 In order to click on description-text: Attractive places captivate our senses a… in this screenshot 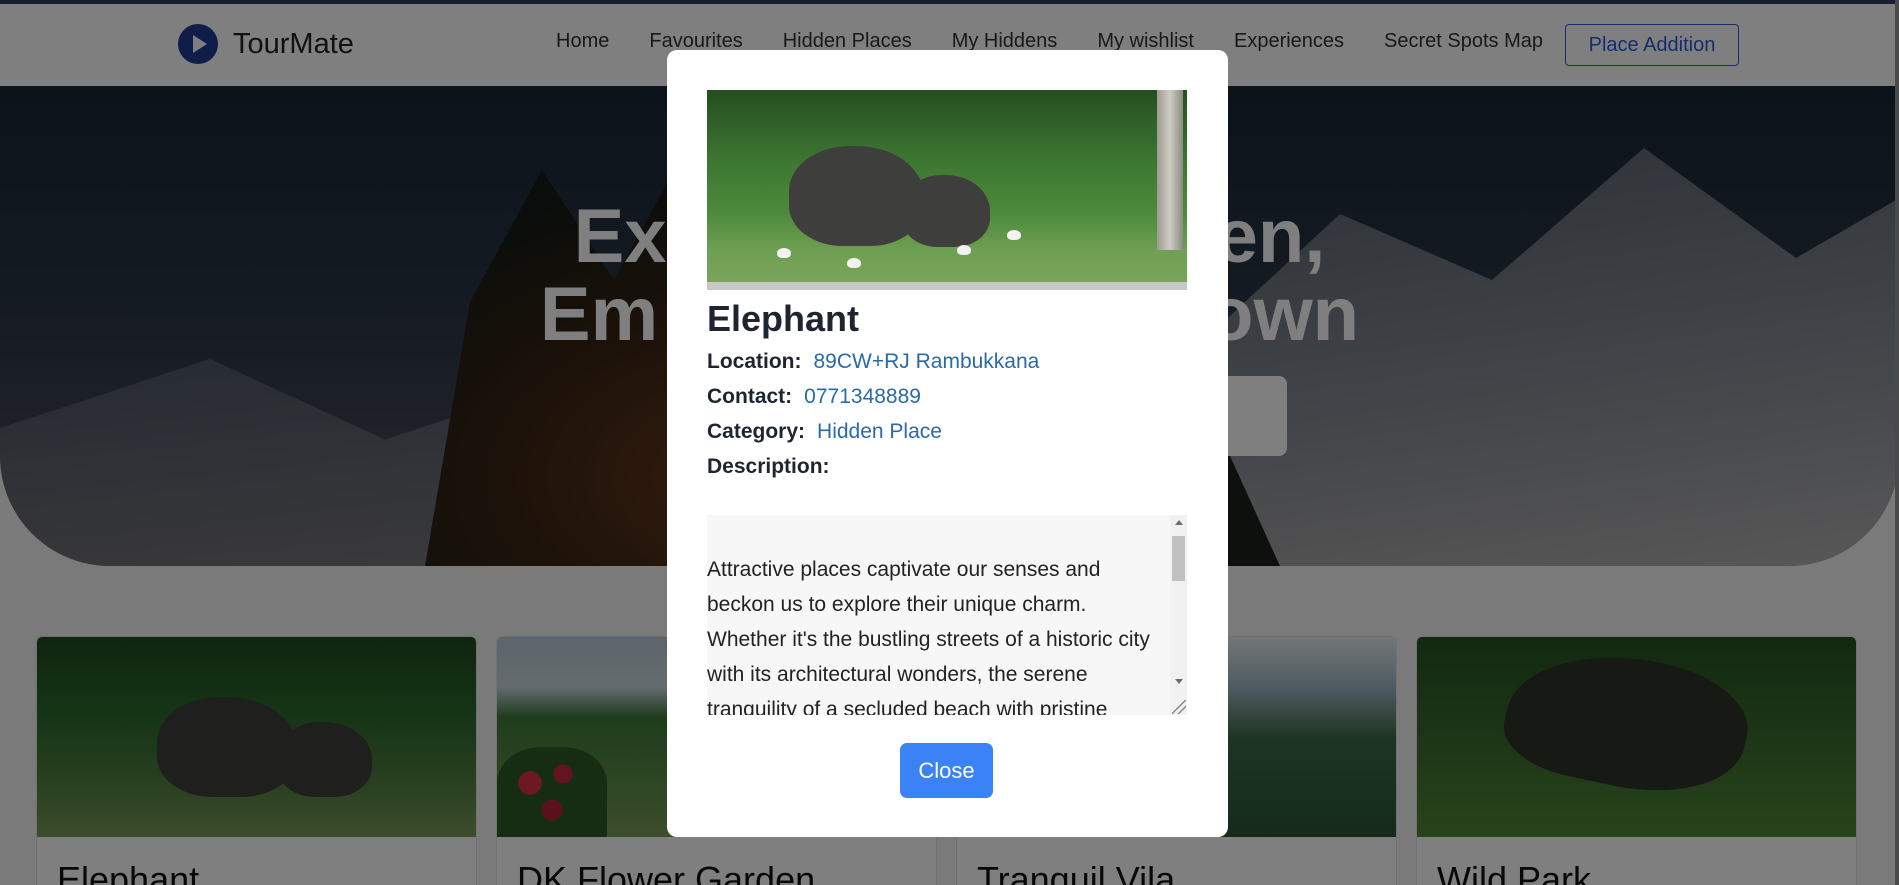, I will do `click(928, 636)`.